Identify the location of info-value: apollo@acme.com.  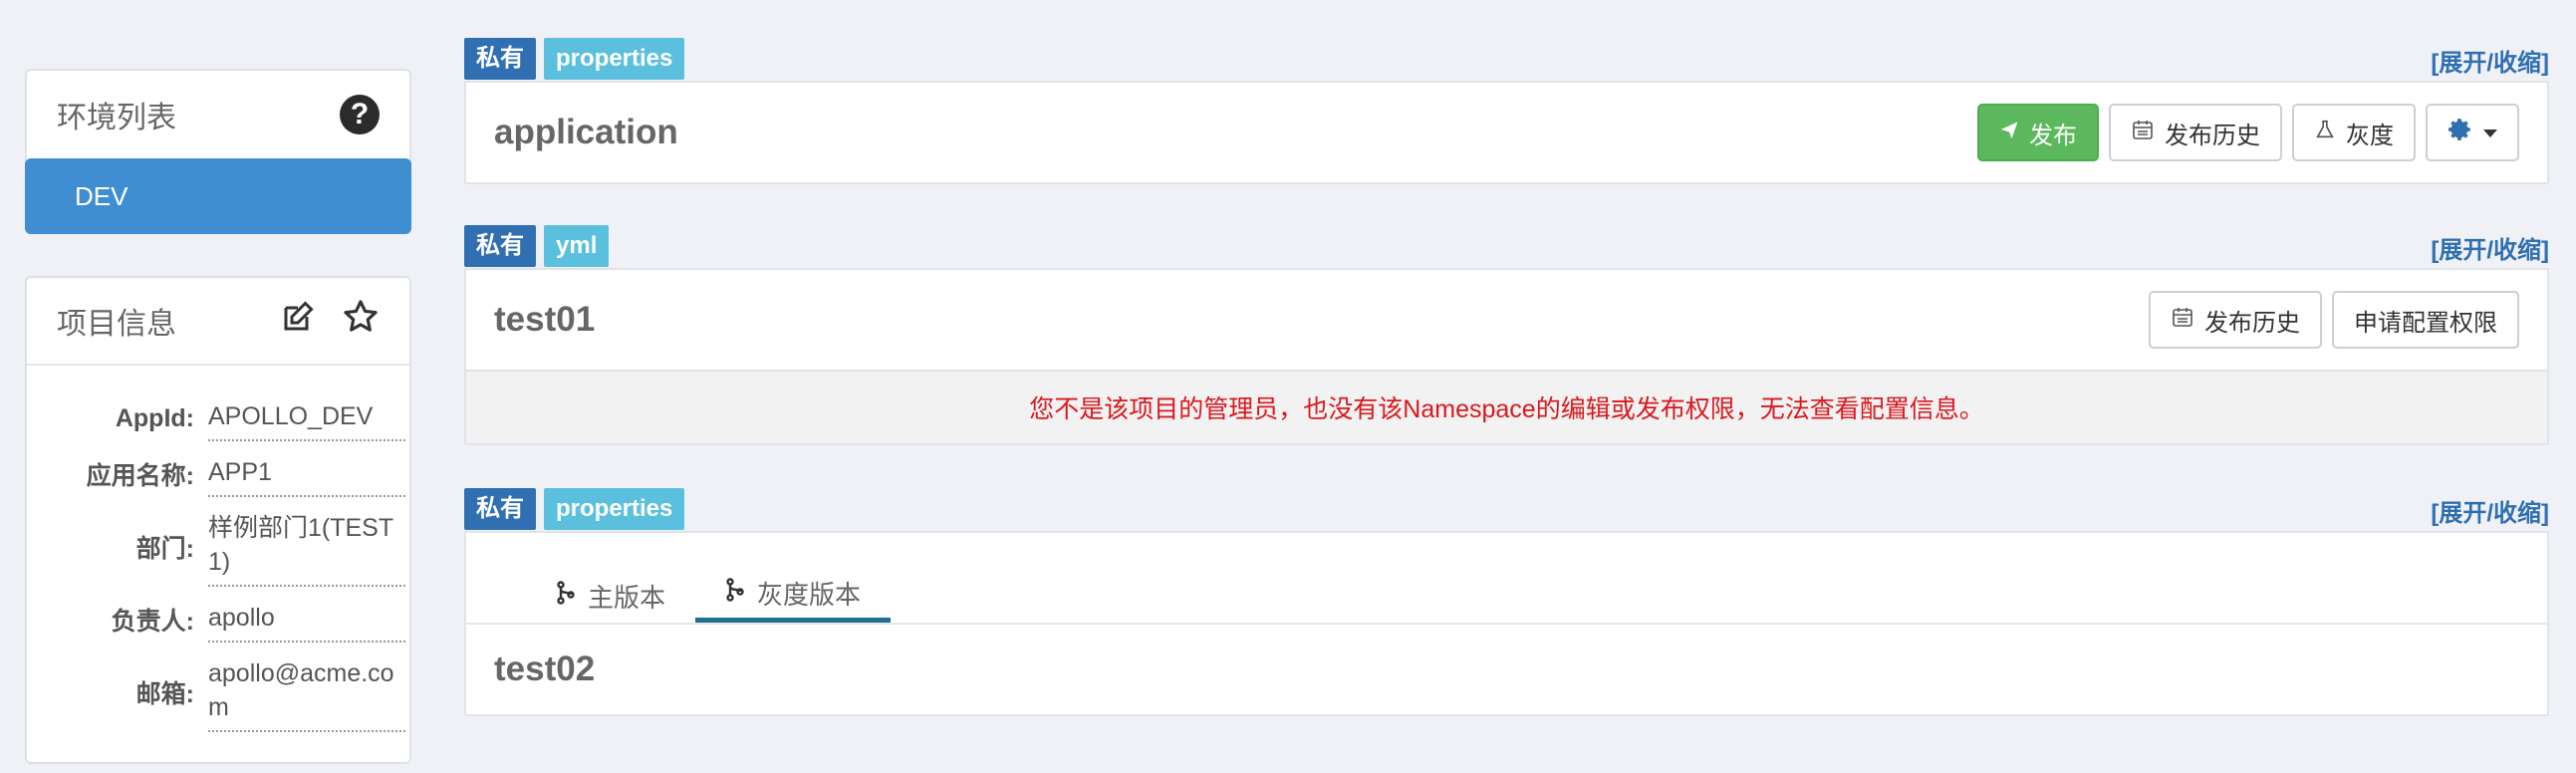
(306, 692).